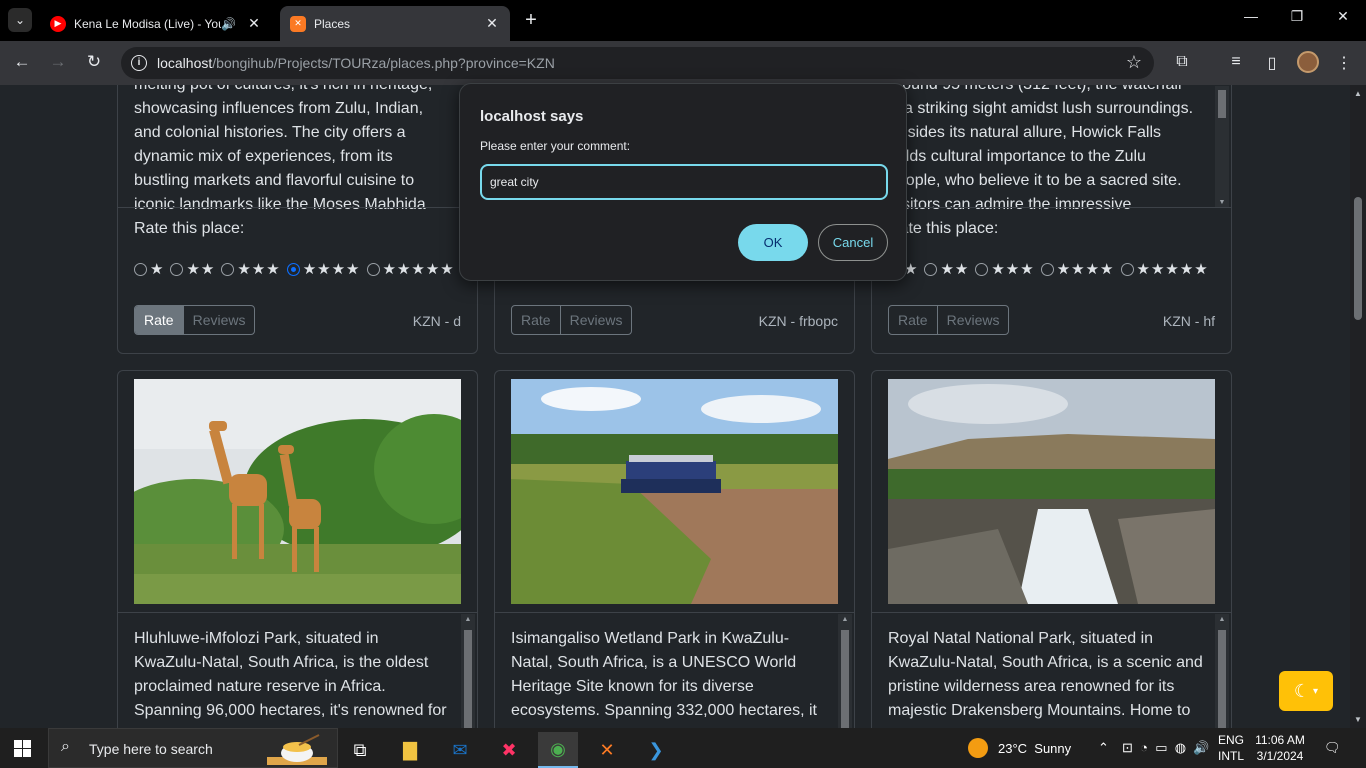 The height and width of the screenshot is (768, 1366). I want to click on side-panel-icon: ▯, so click(1272, 63).